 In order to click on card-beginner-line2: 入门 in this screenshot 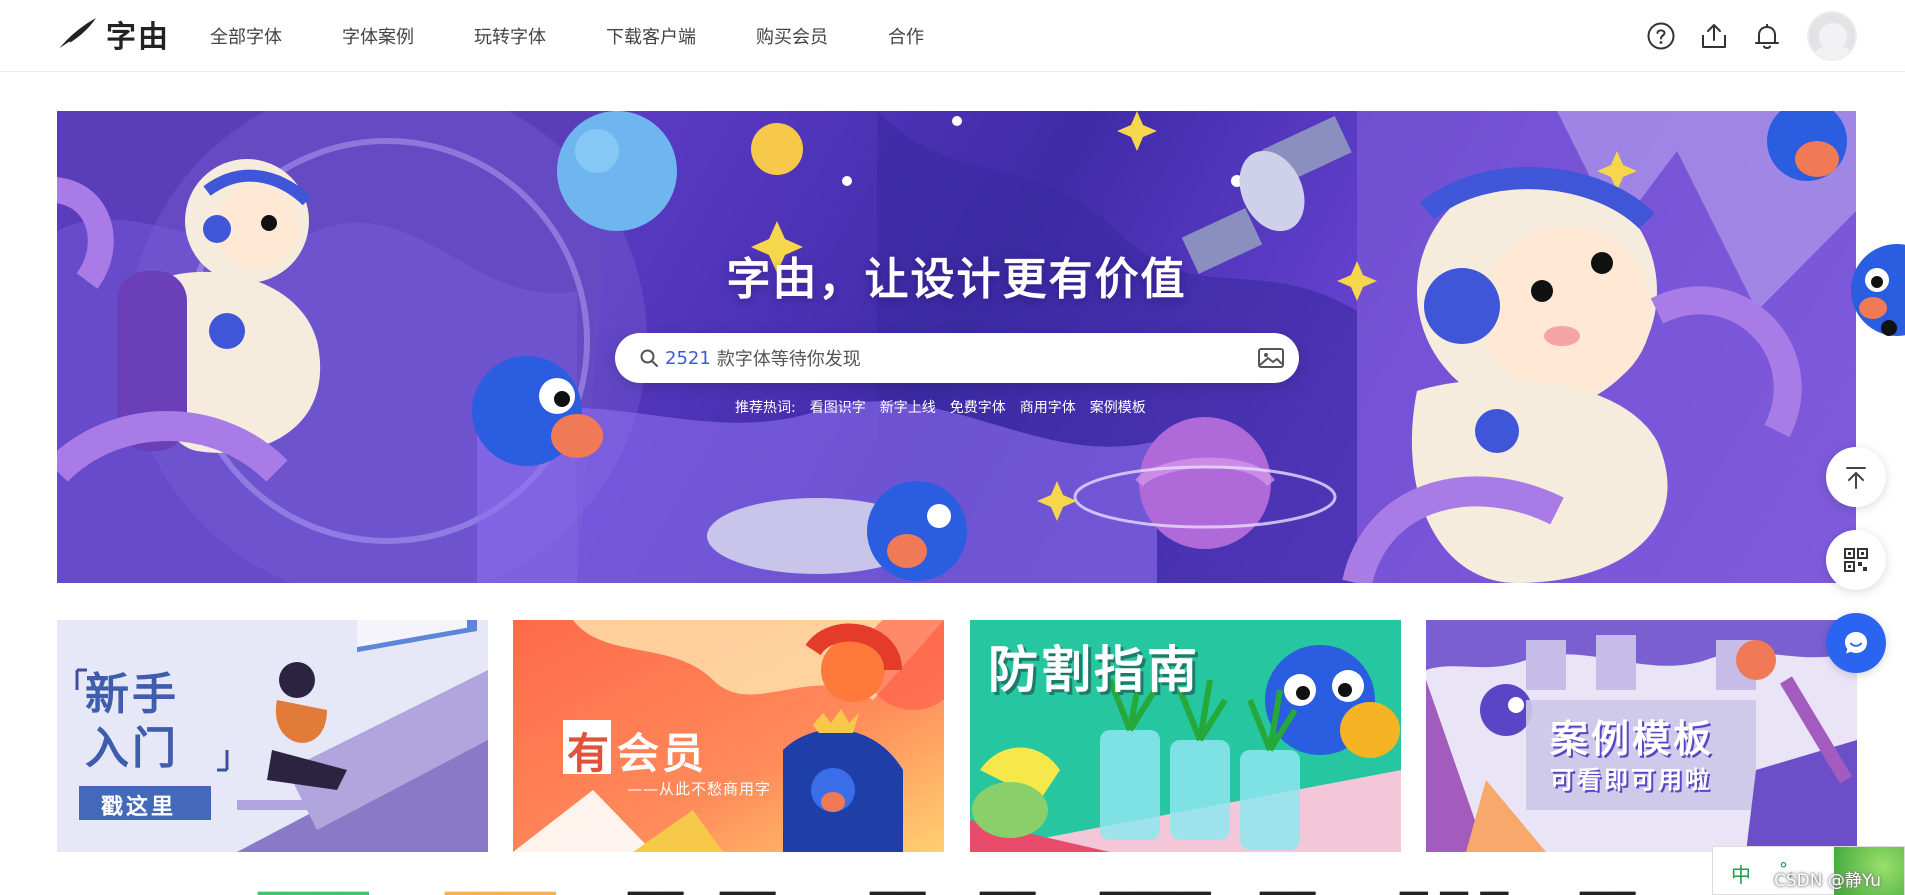, I will do `click(132, 748)`.